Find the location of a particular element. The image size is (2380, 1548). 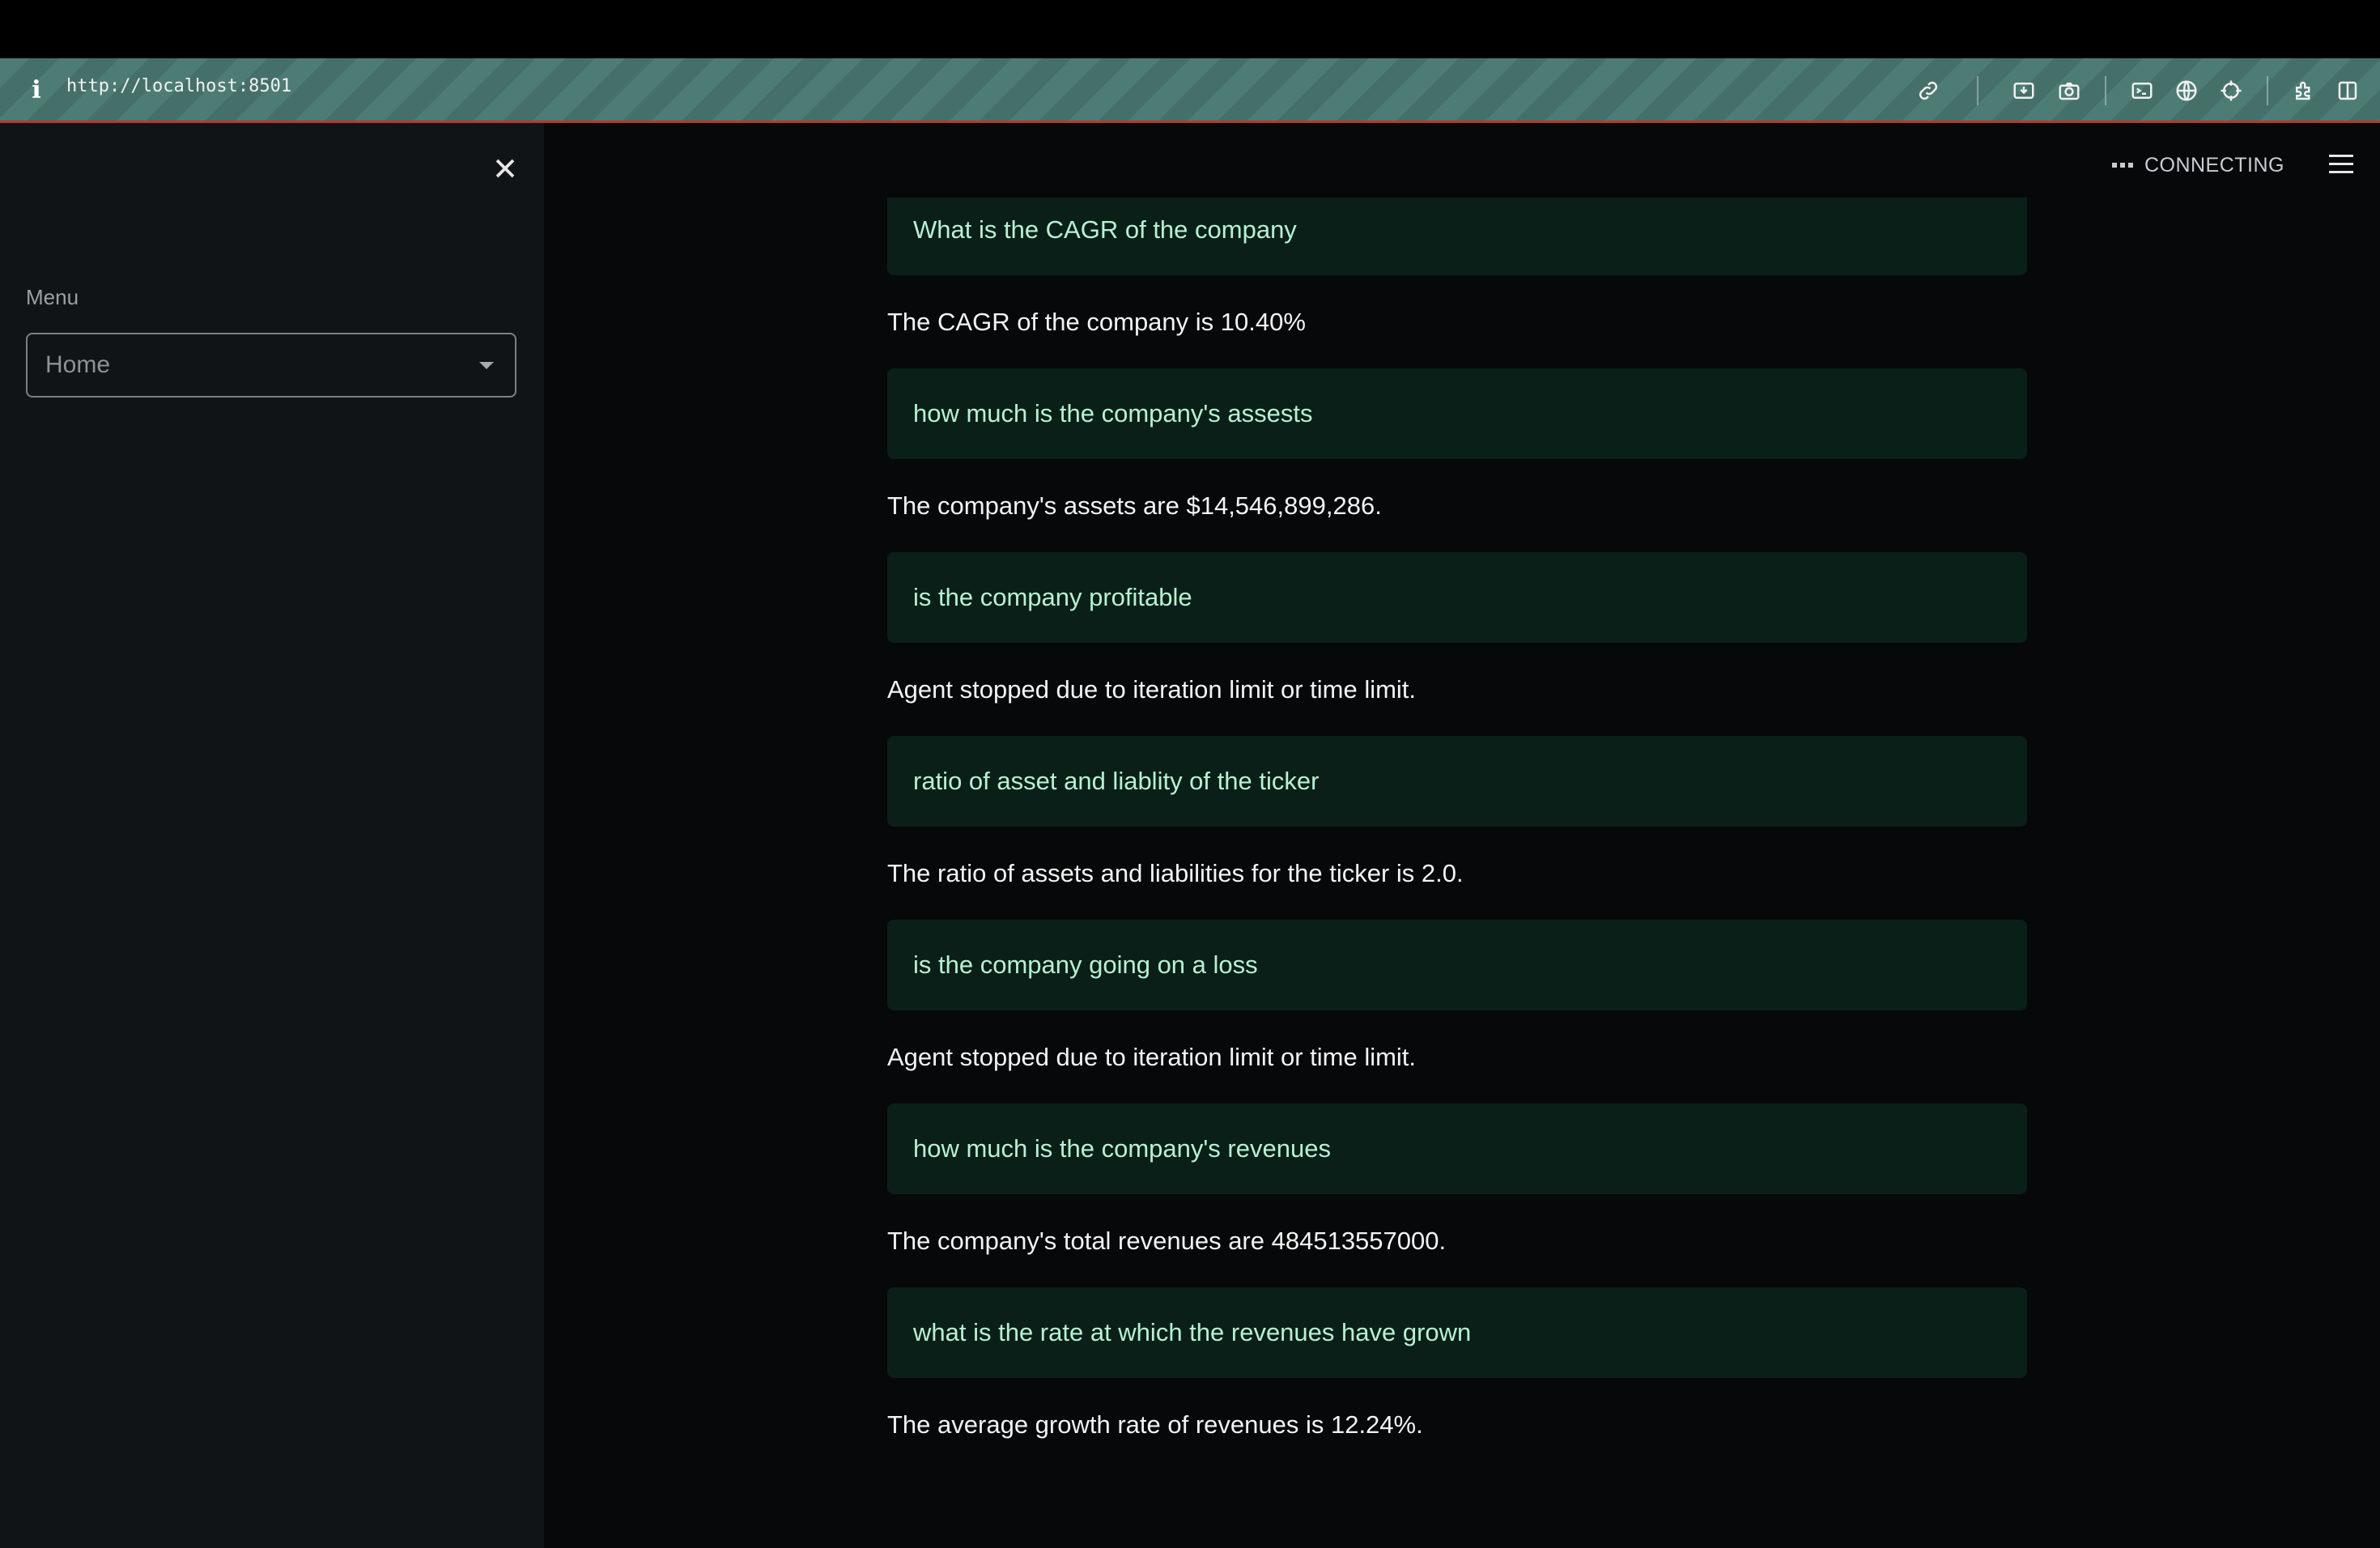

connection-status: CONNECTING is located at coordinates (2197, 166).